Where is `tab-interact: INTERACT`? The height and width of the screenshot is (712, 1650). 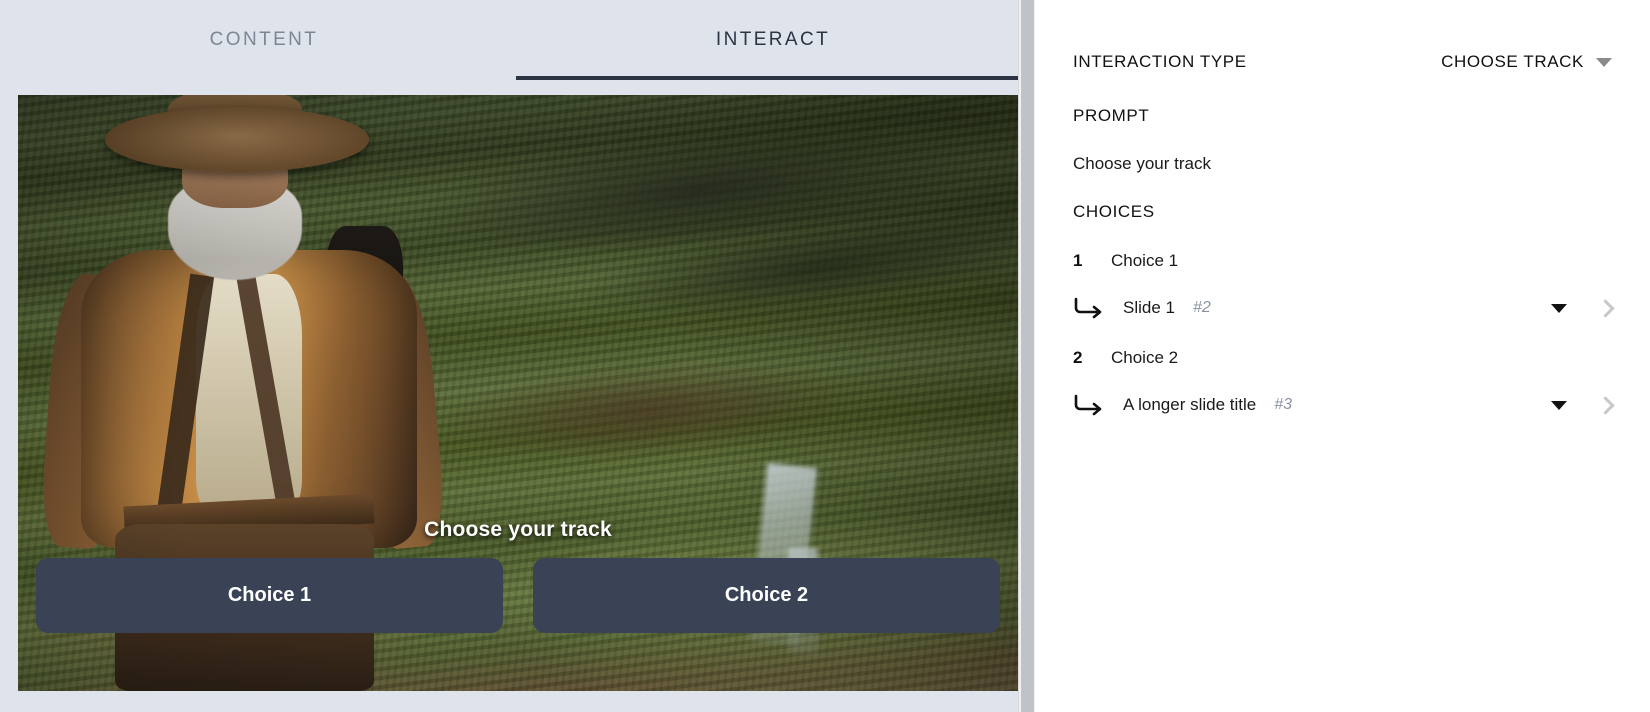
tab-interact: INTERACT is located at coordinates (773, 40).